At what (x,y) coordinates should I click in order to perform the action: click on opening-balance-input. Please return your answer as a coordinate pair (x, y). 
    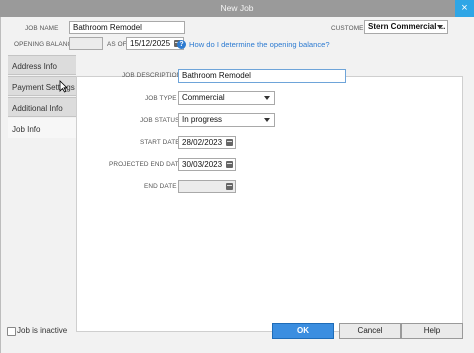
    Looking at the image, I should click on (86, 43).